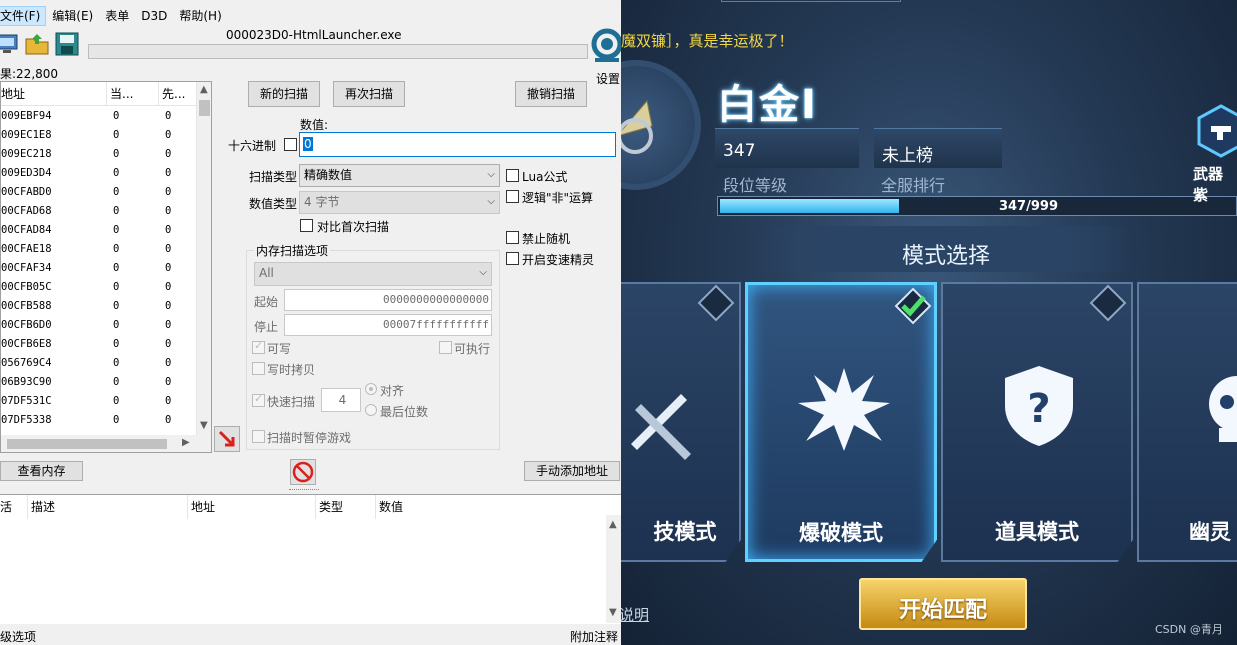  What do you see at coordinates (99, 230) in the screenshot?
I see `table-row: 00CFAD84 0 0` at bounding box center [99, 230].